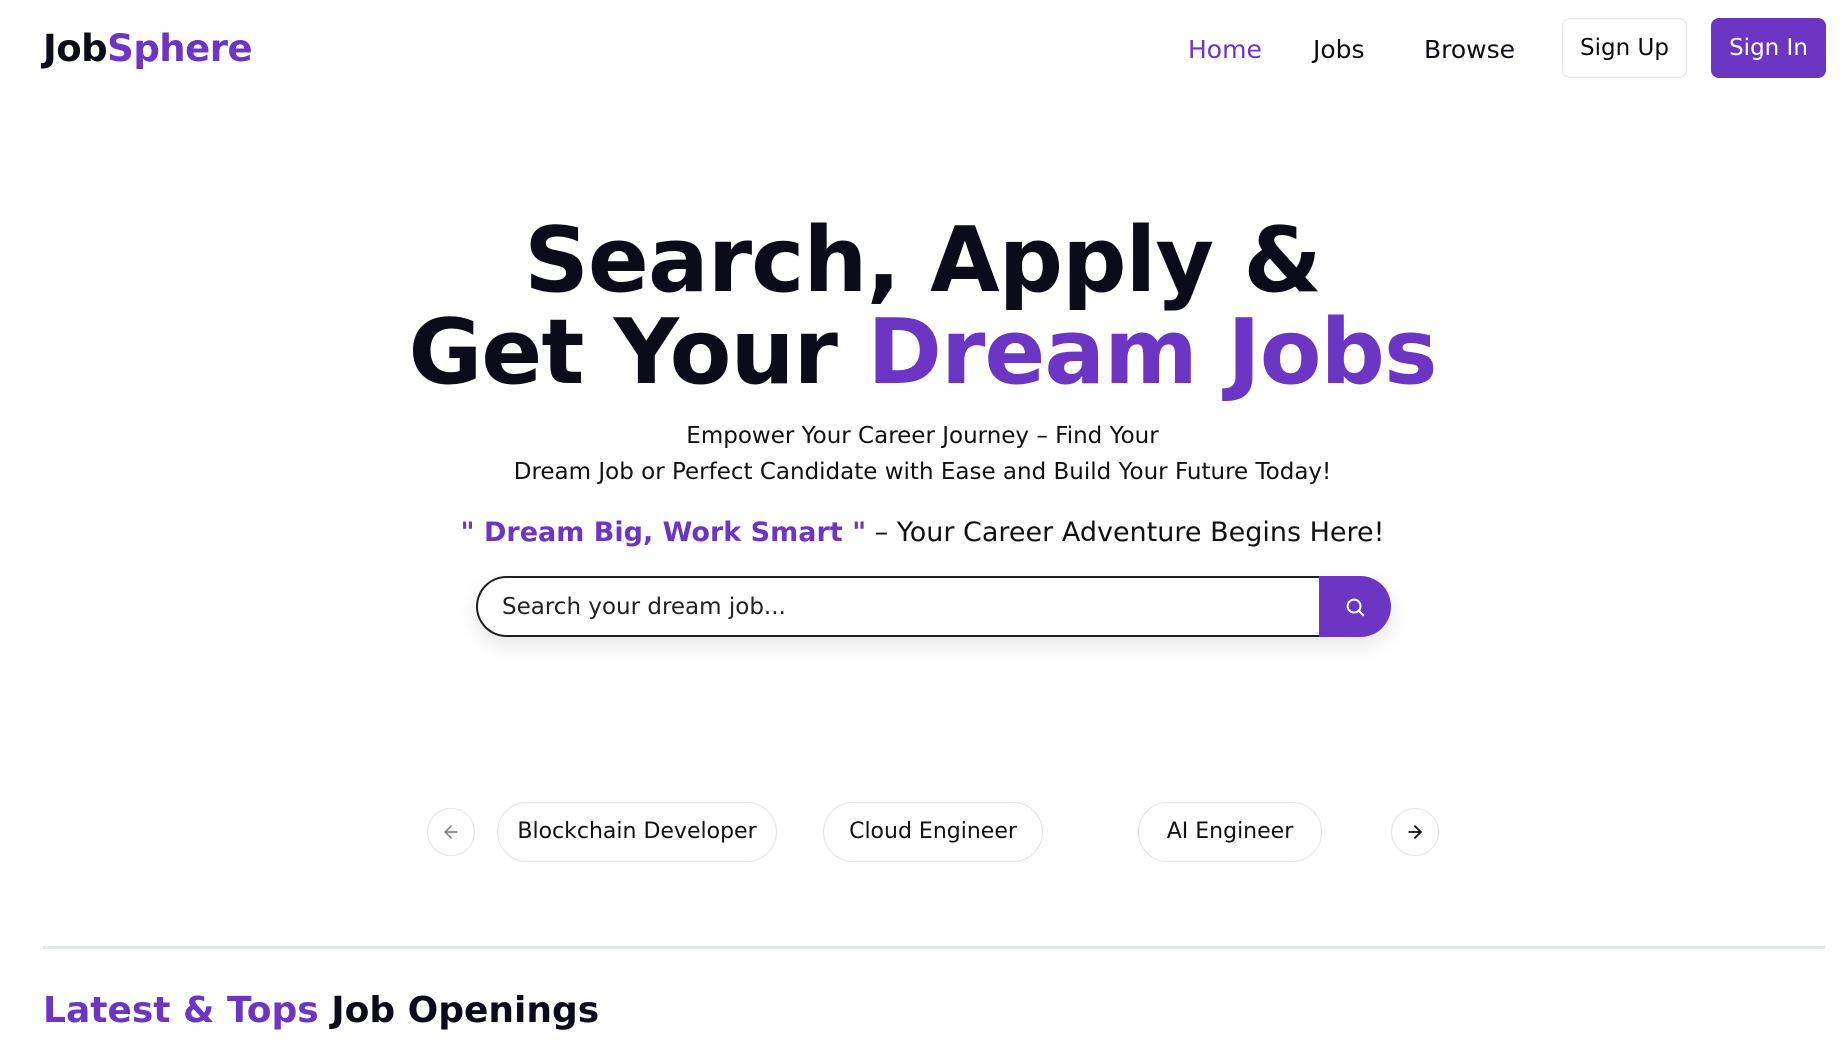 This screenshot has height=1051, width=1845. I want to click on hero-title-line-1: Search, Apply &, so click(923, 260).